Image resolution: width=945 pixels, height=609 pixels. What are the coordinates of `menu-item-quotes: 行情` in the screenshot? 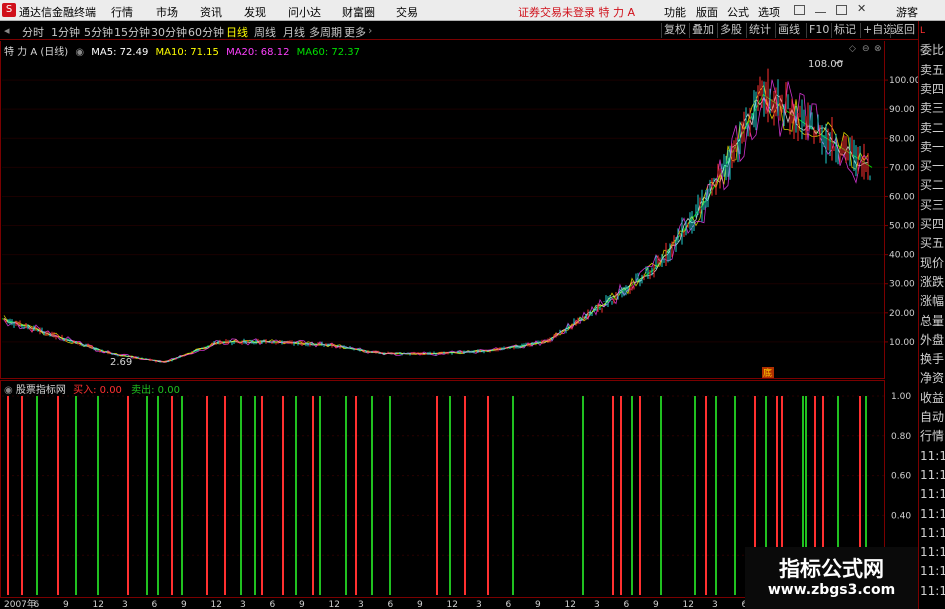 It's located at (122, 12).